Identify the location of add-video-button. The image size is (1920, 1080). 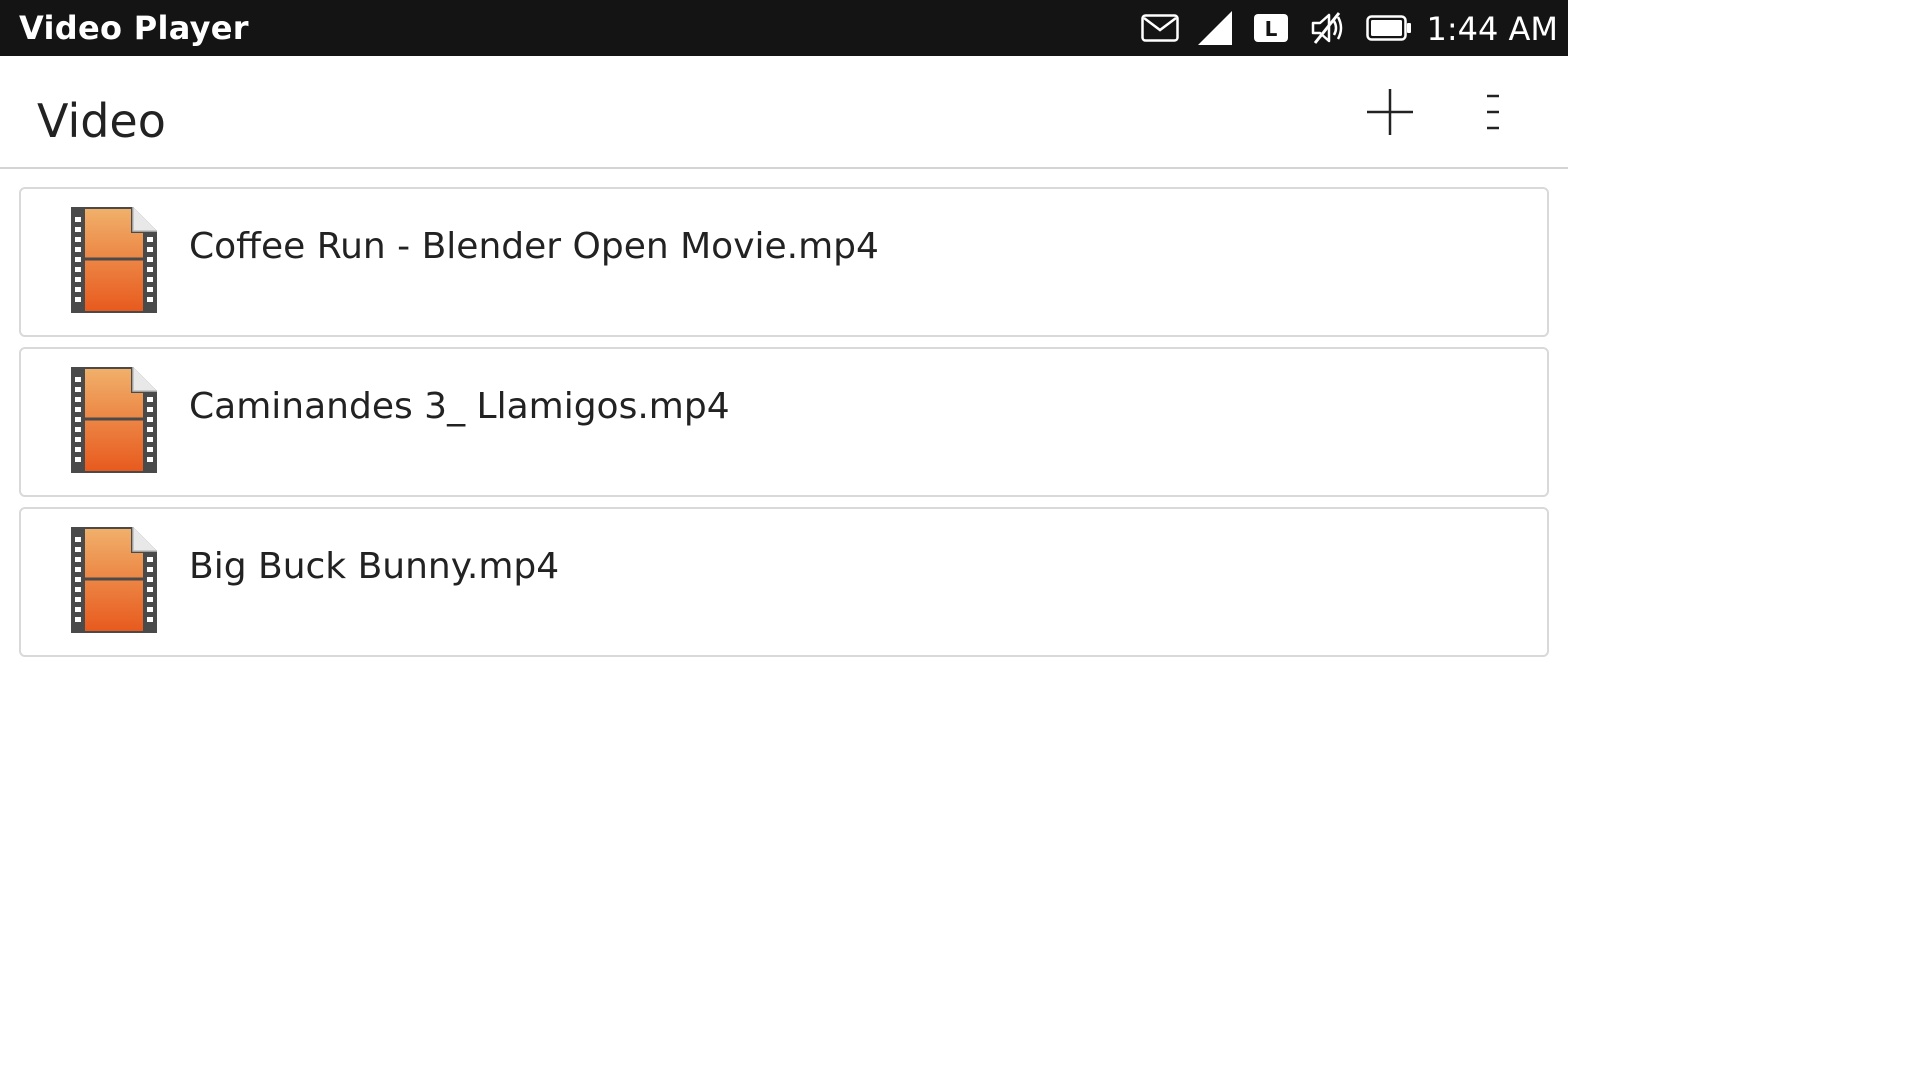
(1390, 114).